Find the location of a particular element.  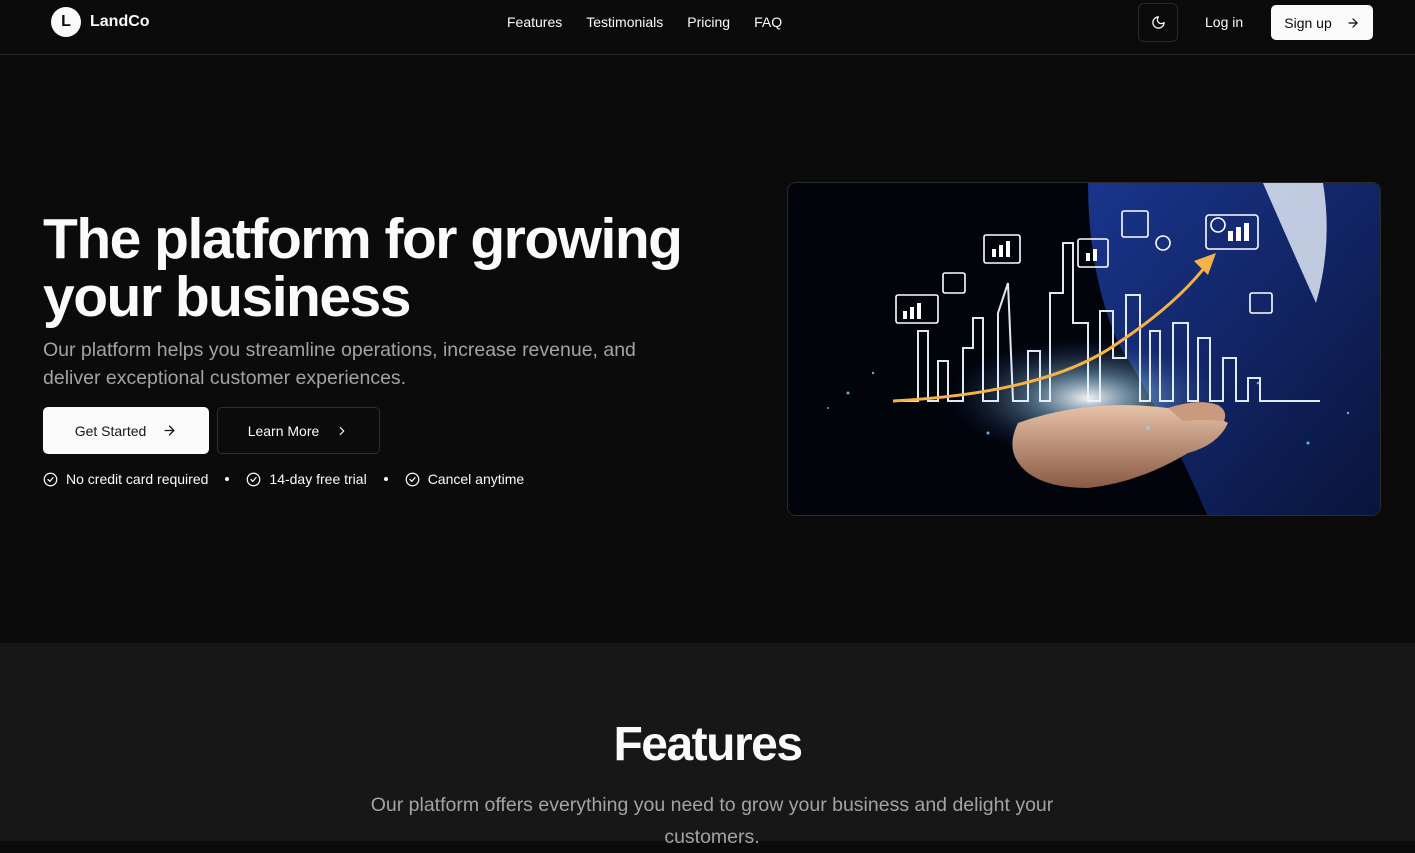

theme-toggle-button is located at coordinates (1158, 22).